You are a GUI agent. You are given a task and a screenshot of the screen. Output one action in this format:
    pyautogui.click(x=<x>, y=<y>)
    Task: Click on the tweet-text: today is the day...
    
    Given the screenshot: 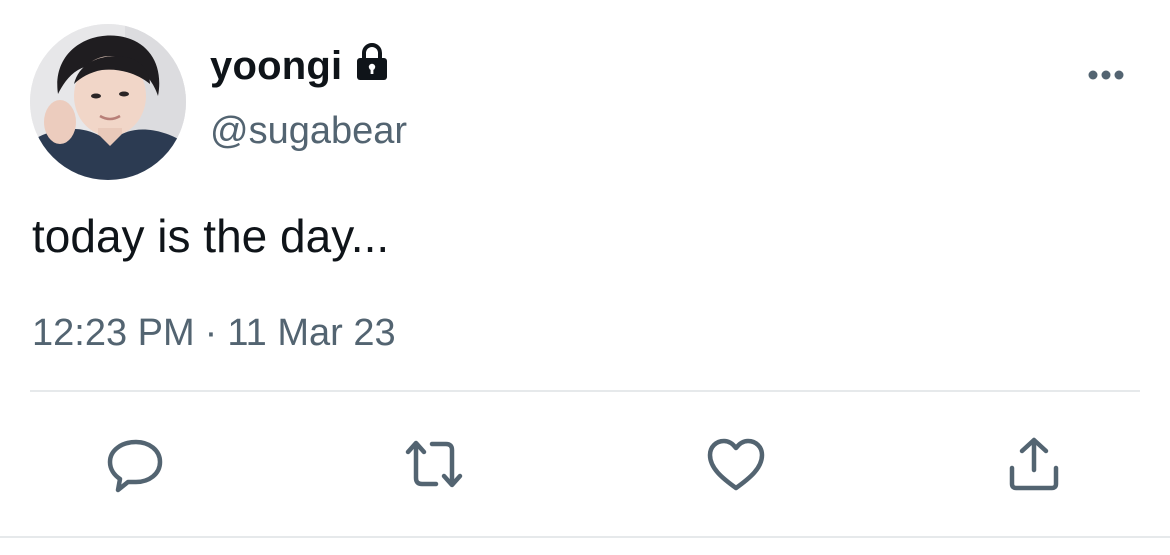 What is the action you would take?
    pyautogui.click(x=211, y=236)
    